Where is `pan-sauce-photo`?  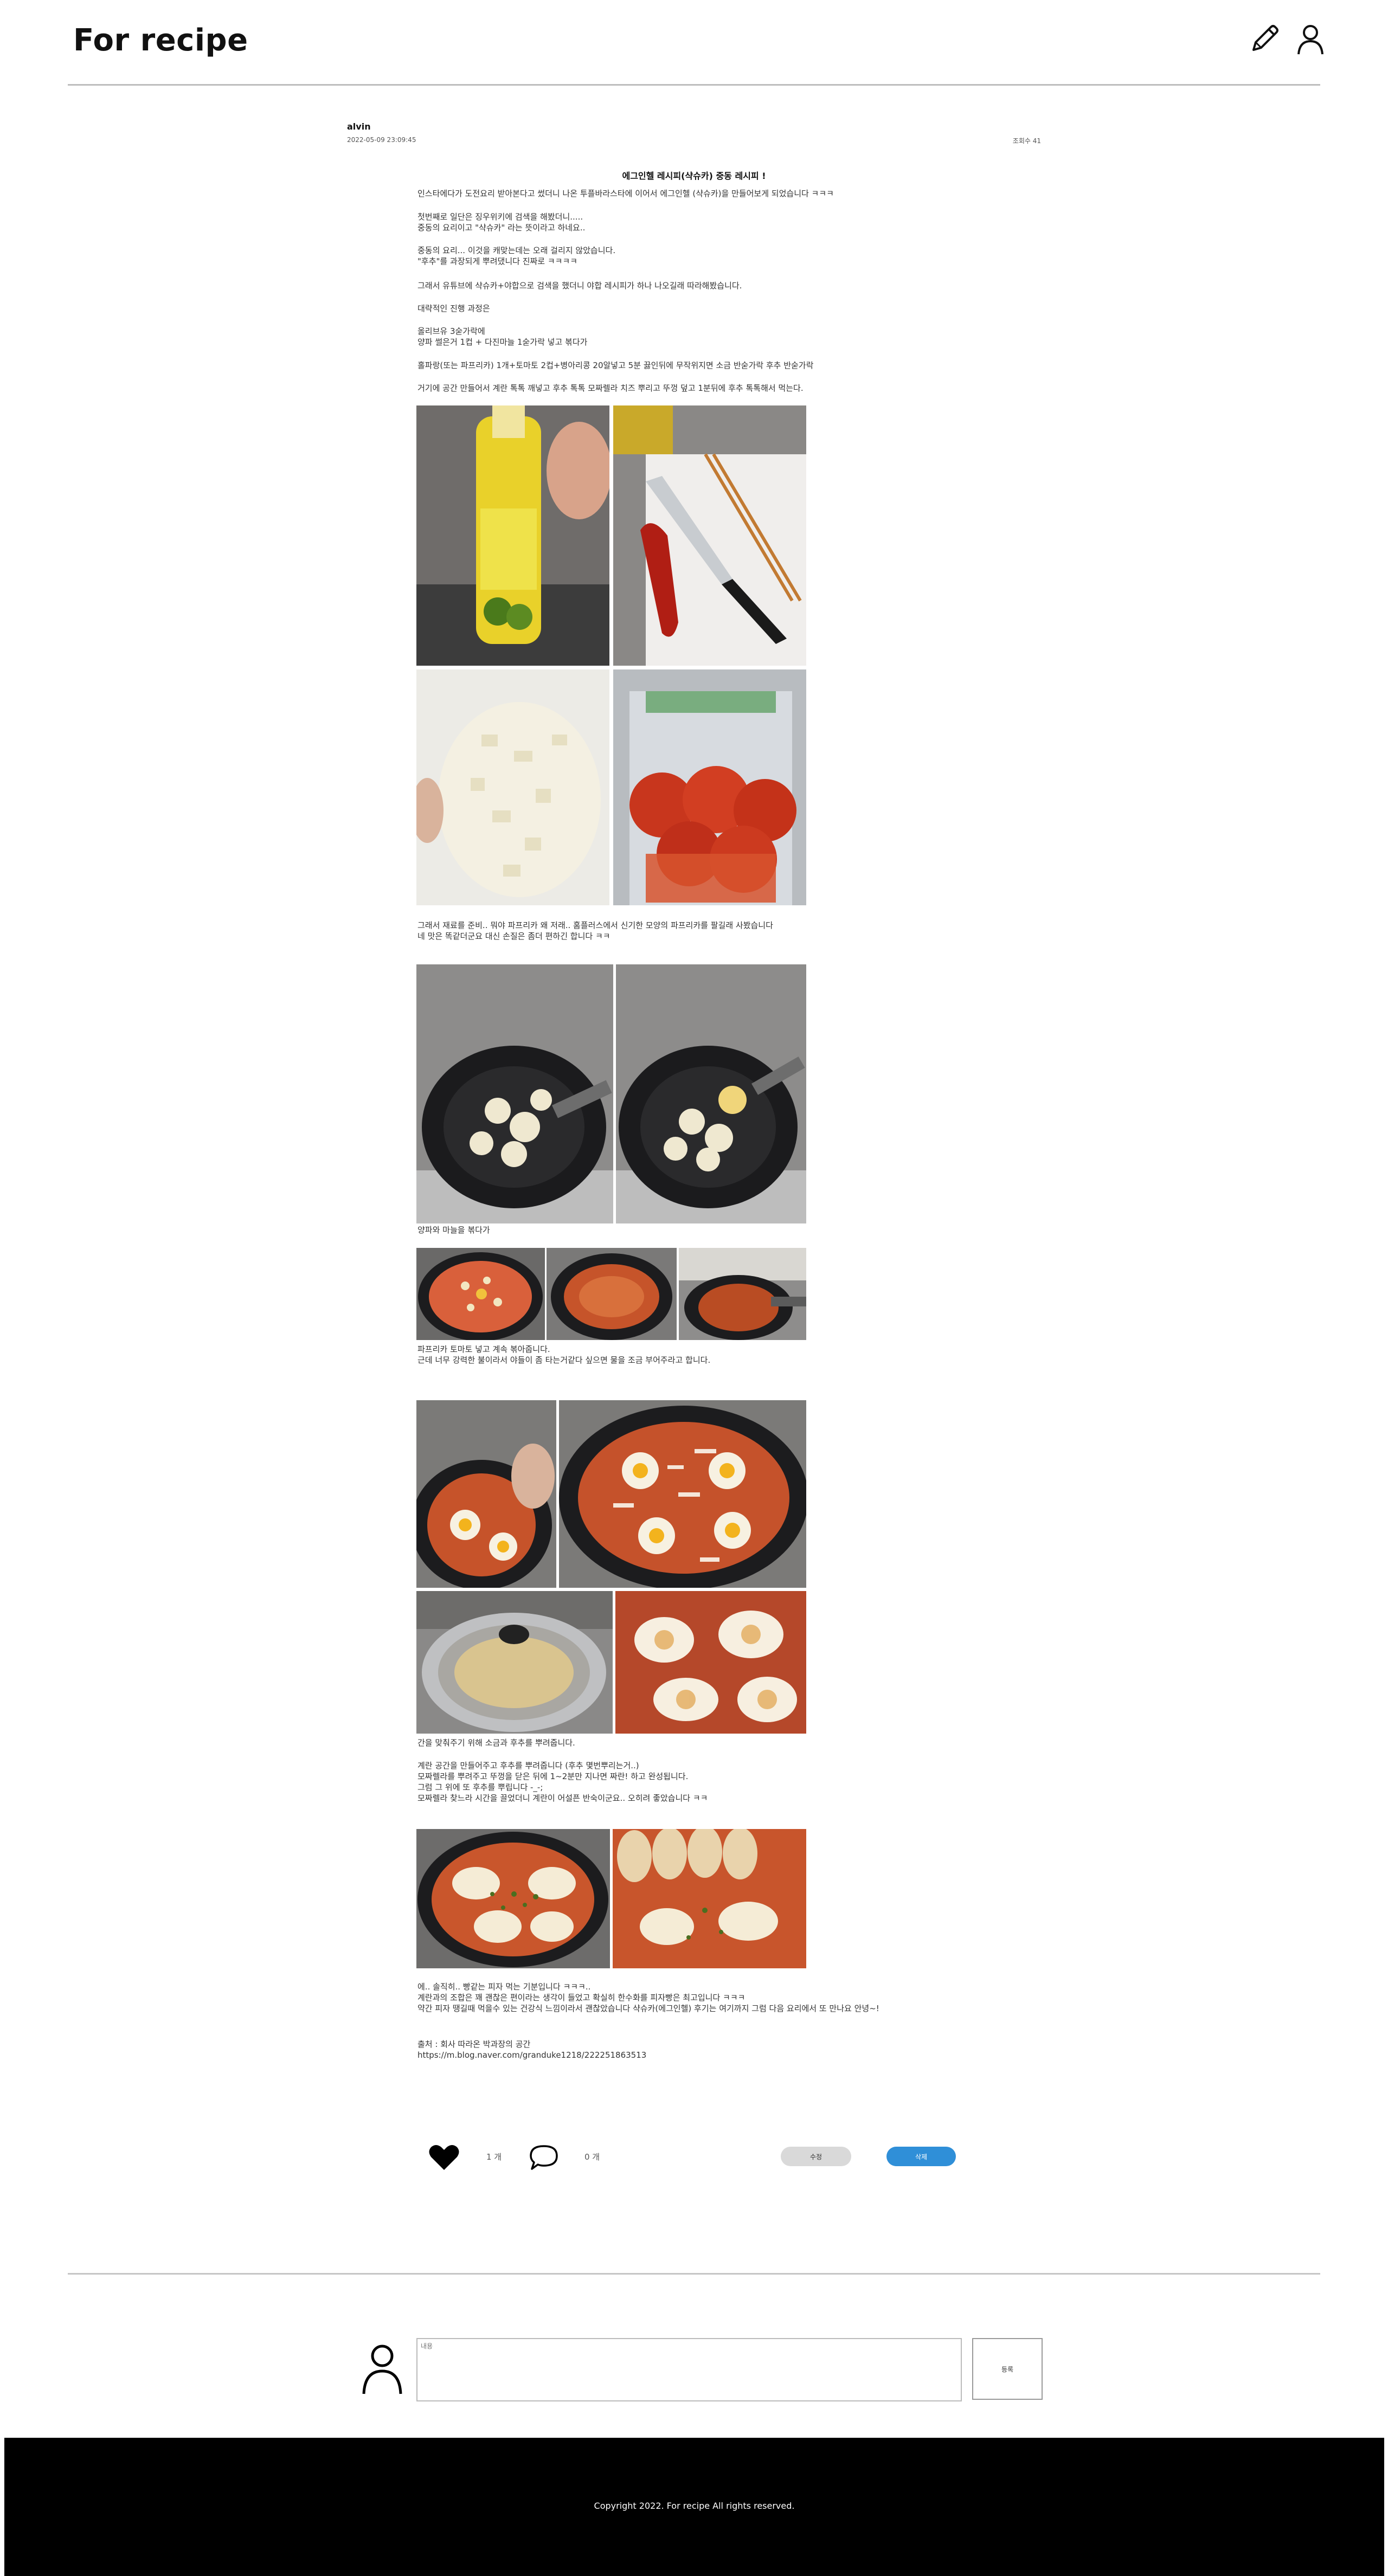 pan-sauce-photo is located at coordinates (612, 1294).